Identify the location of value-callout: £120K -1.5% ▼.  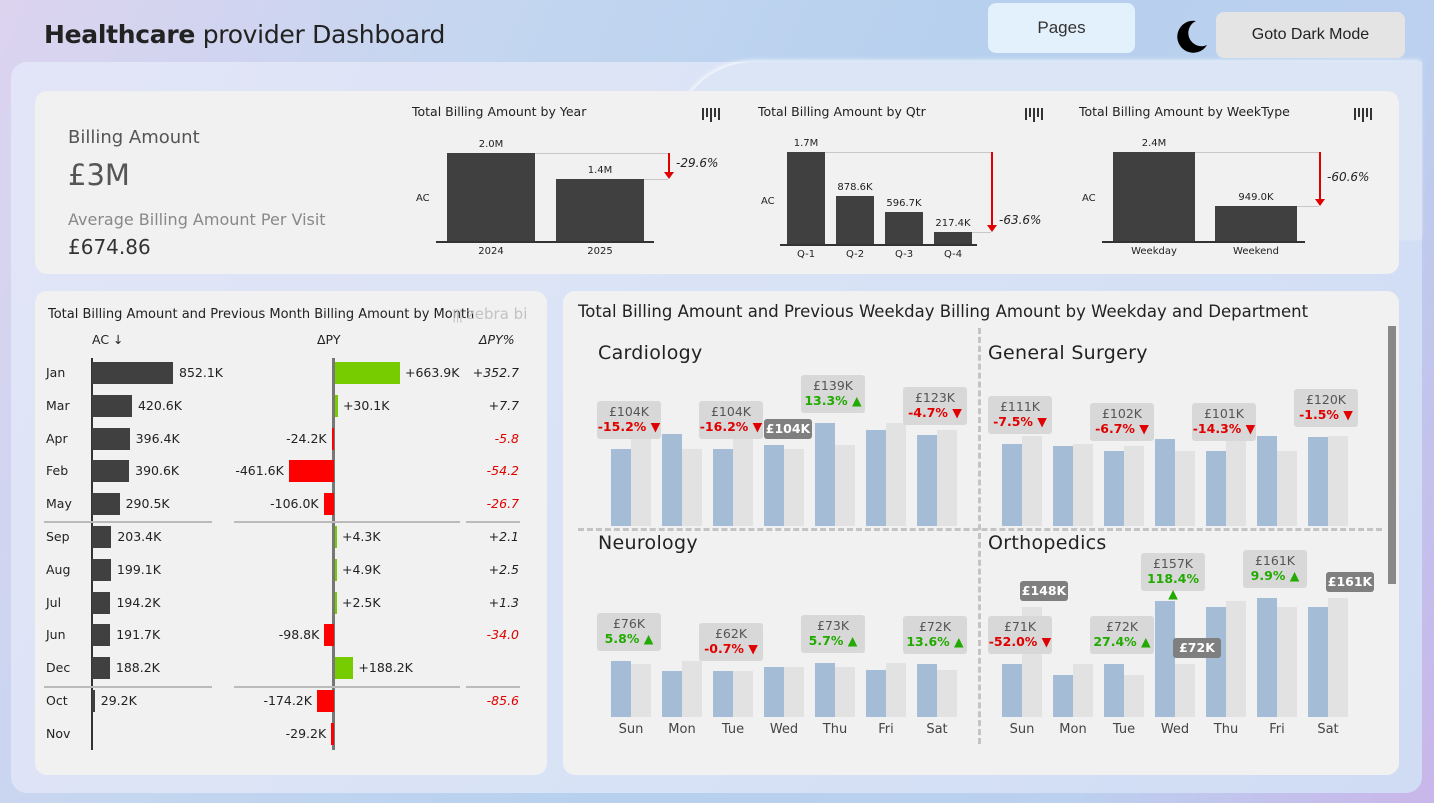
(1326, 408).